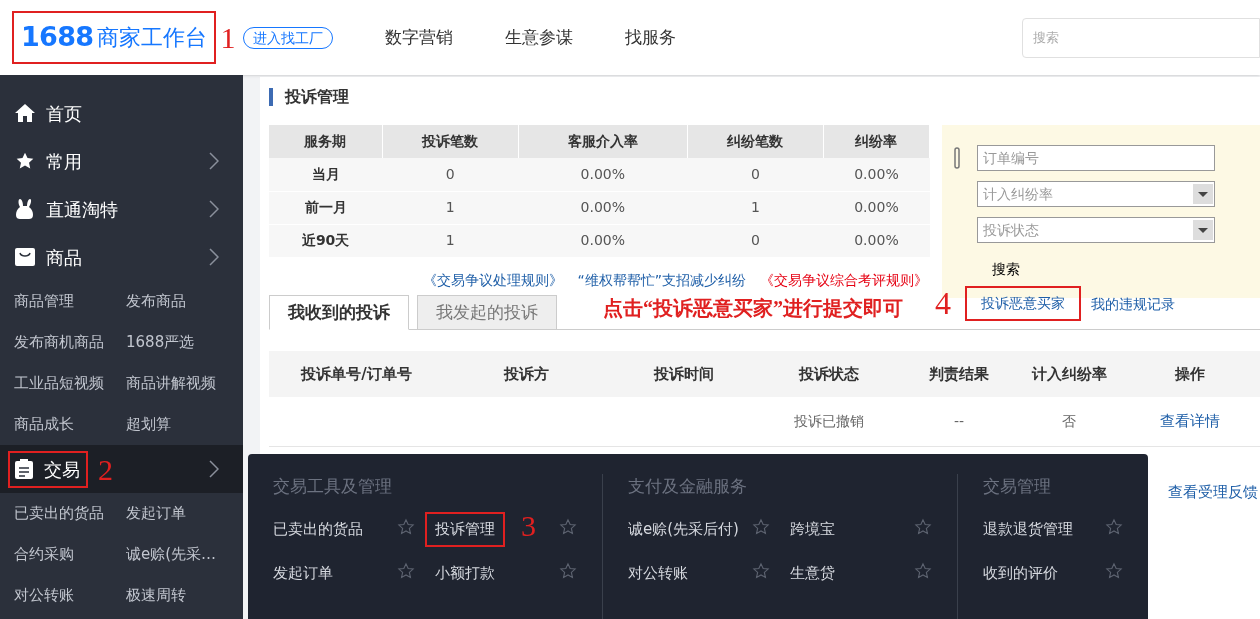 This screenshot has height=619, width=1260. Describe the element at coordinates (57, 37) in the screenshot. I see `logo-number: 1688` at that location.